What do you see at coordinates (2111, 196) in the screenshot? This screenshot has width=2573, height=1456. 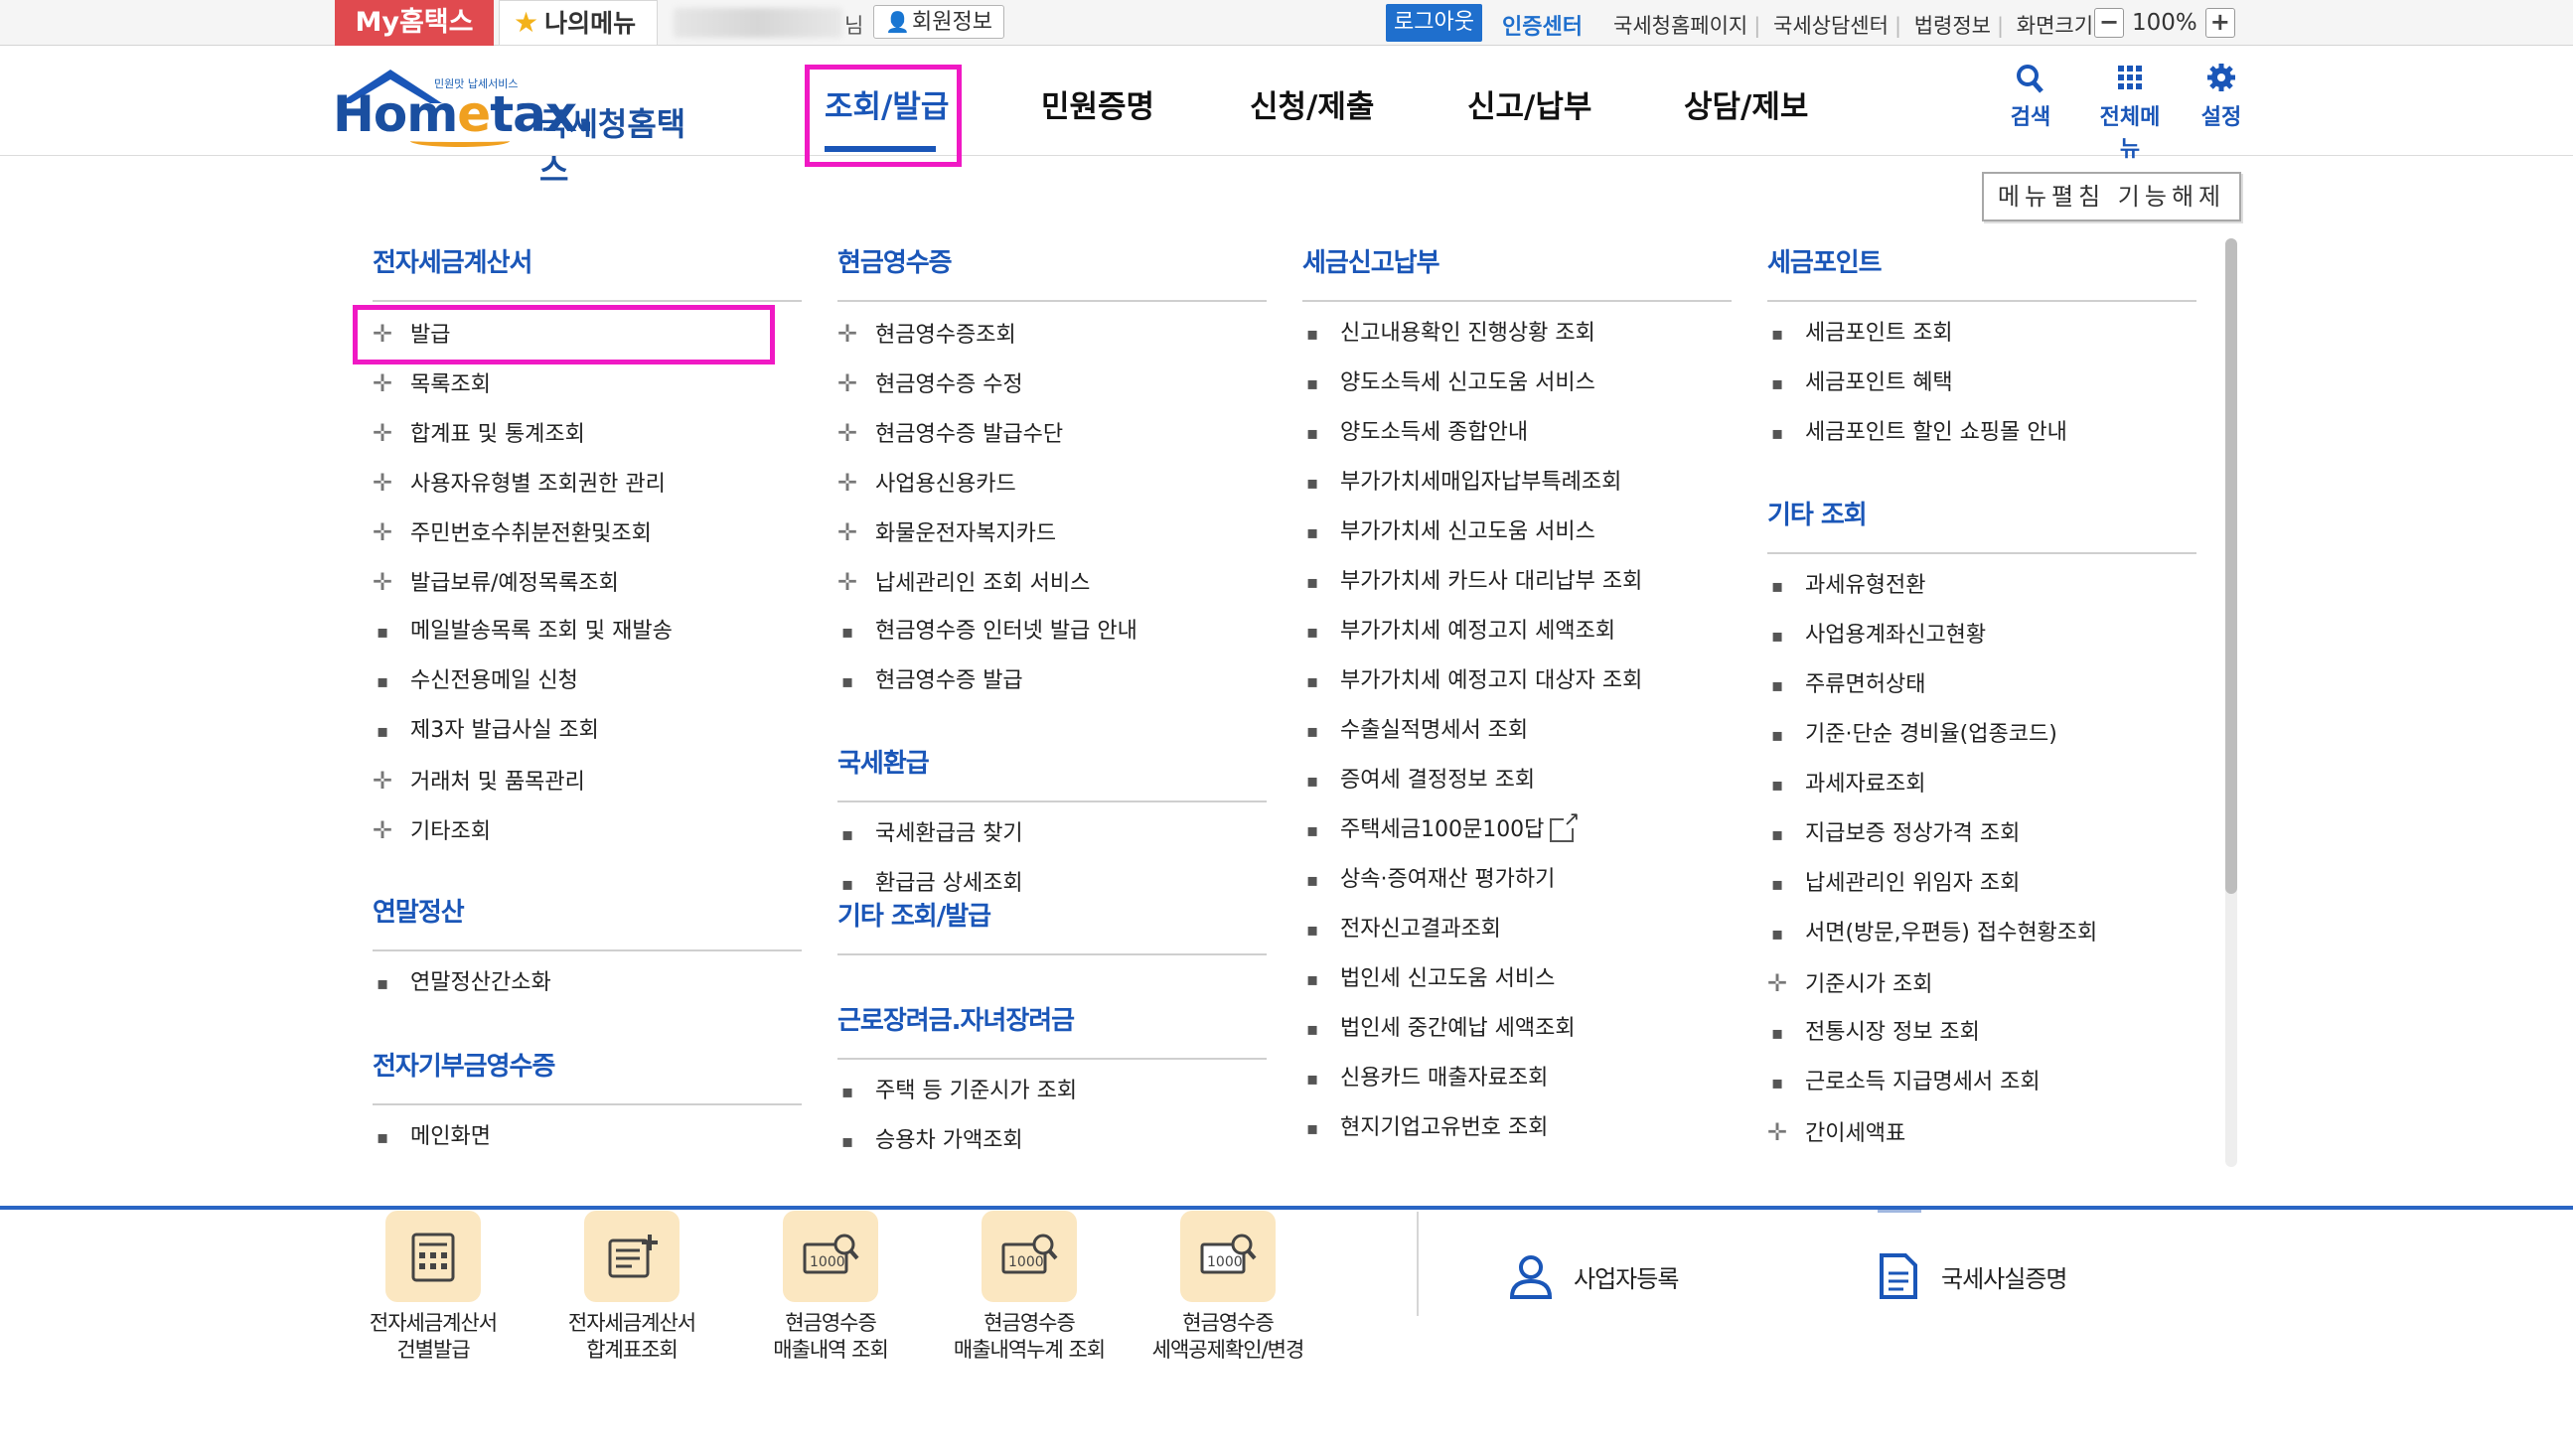 I see `menu-fold-toggle-button: 메뉴펼침 기능해제` at bounding box center [2111, 196].